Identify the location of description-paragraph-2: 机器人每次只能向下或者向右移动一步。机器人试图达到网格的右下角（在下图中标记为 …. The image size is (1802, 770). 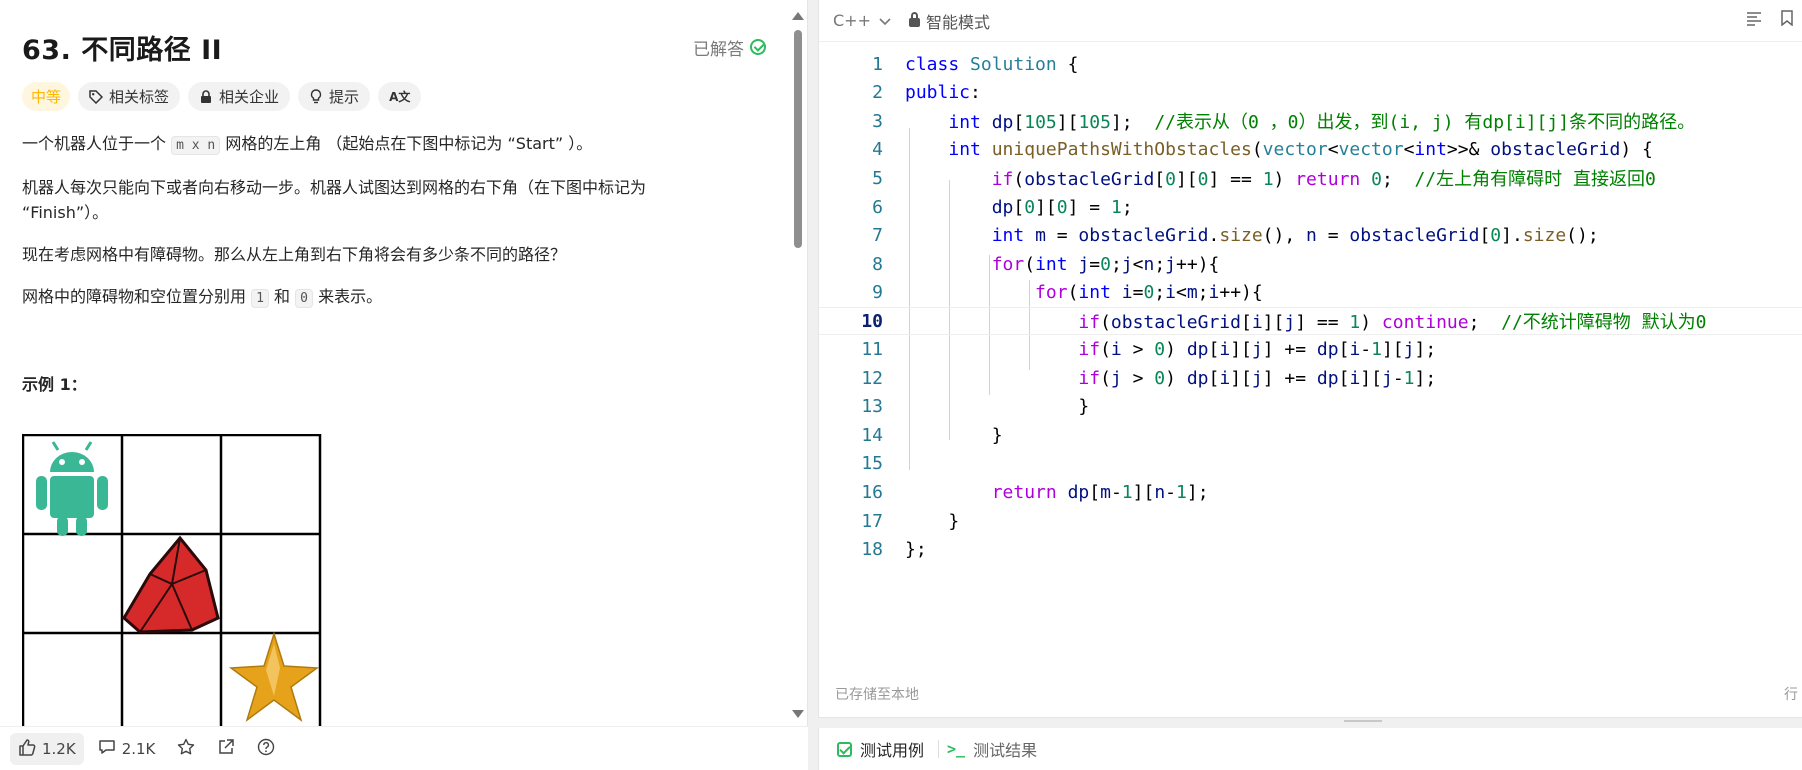
(334, 200).